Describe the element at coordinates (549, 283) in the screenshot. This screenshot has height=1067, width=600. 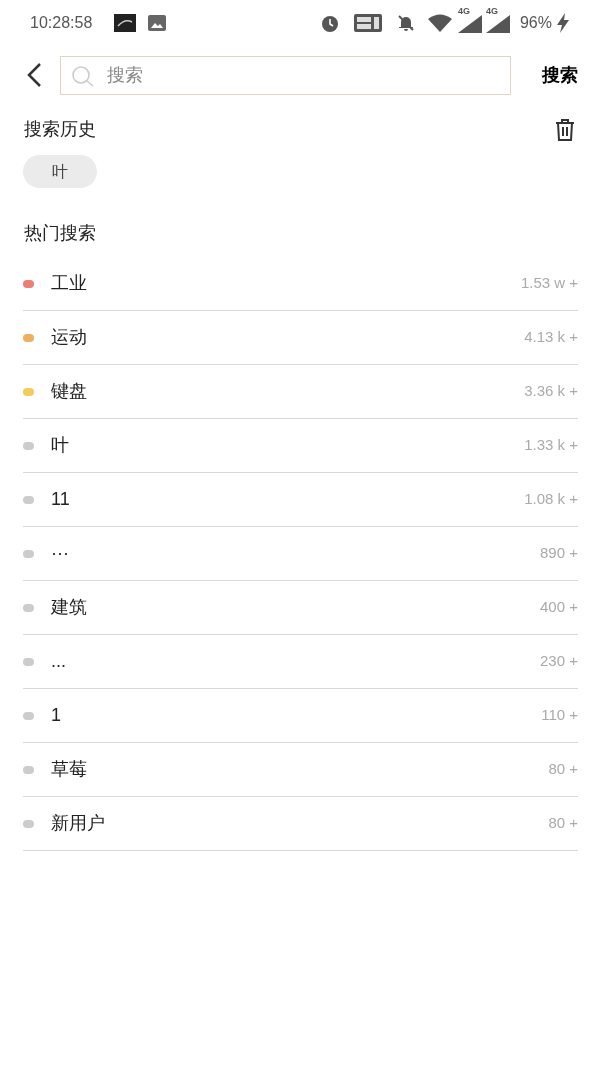
I see `search-count: 1.53 w +` at that location.